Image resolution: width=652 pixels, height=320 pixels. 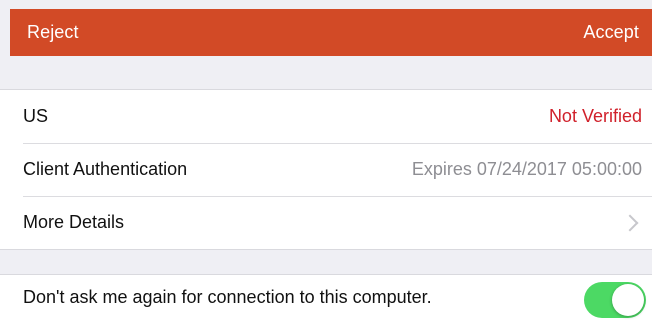 What do you see at coordinates (36, 116) in the screenshot?
I see `certificate-subject: US` at bounding box center [36, 116].